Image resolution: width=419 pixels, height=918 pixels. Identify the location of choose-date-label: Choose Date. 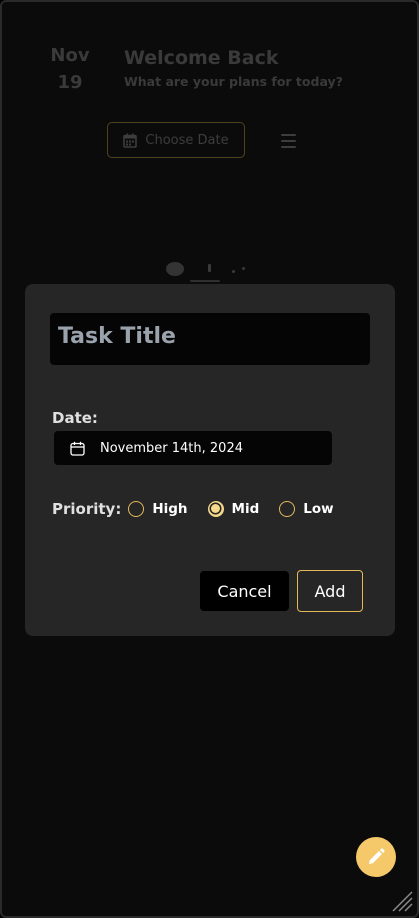
(187, 140).